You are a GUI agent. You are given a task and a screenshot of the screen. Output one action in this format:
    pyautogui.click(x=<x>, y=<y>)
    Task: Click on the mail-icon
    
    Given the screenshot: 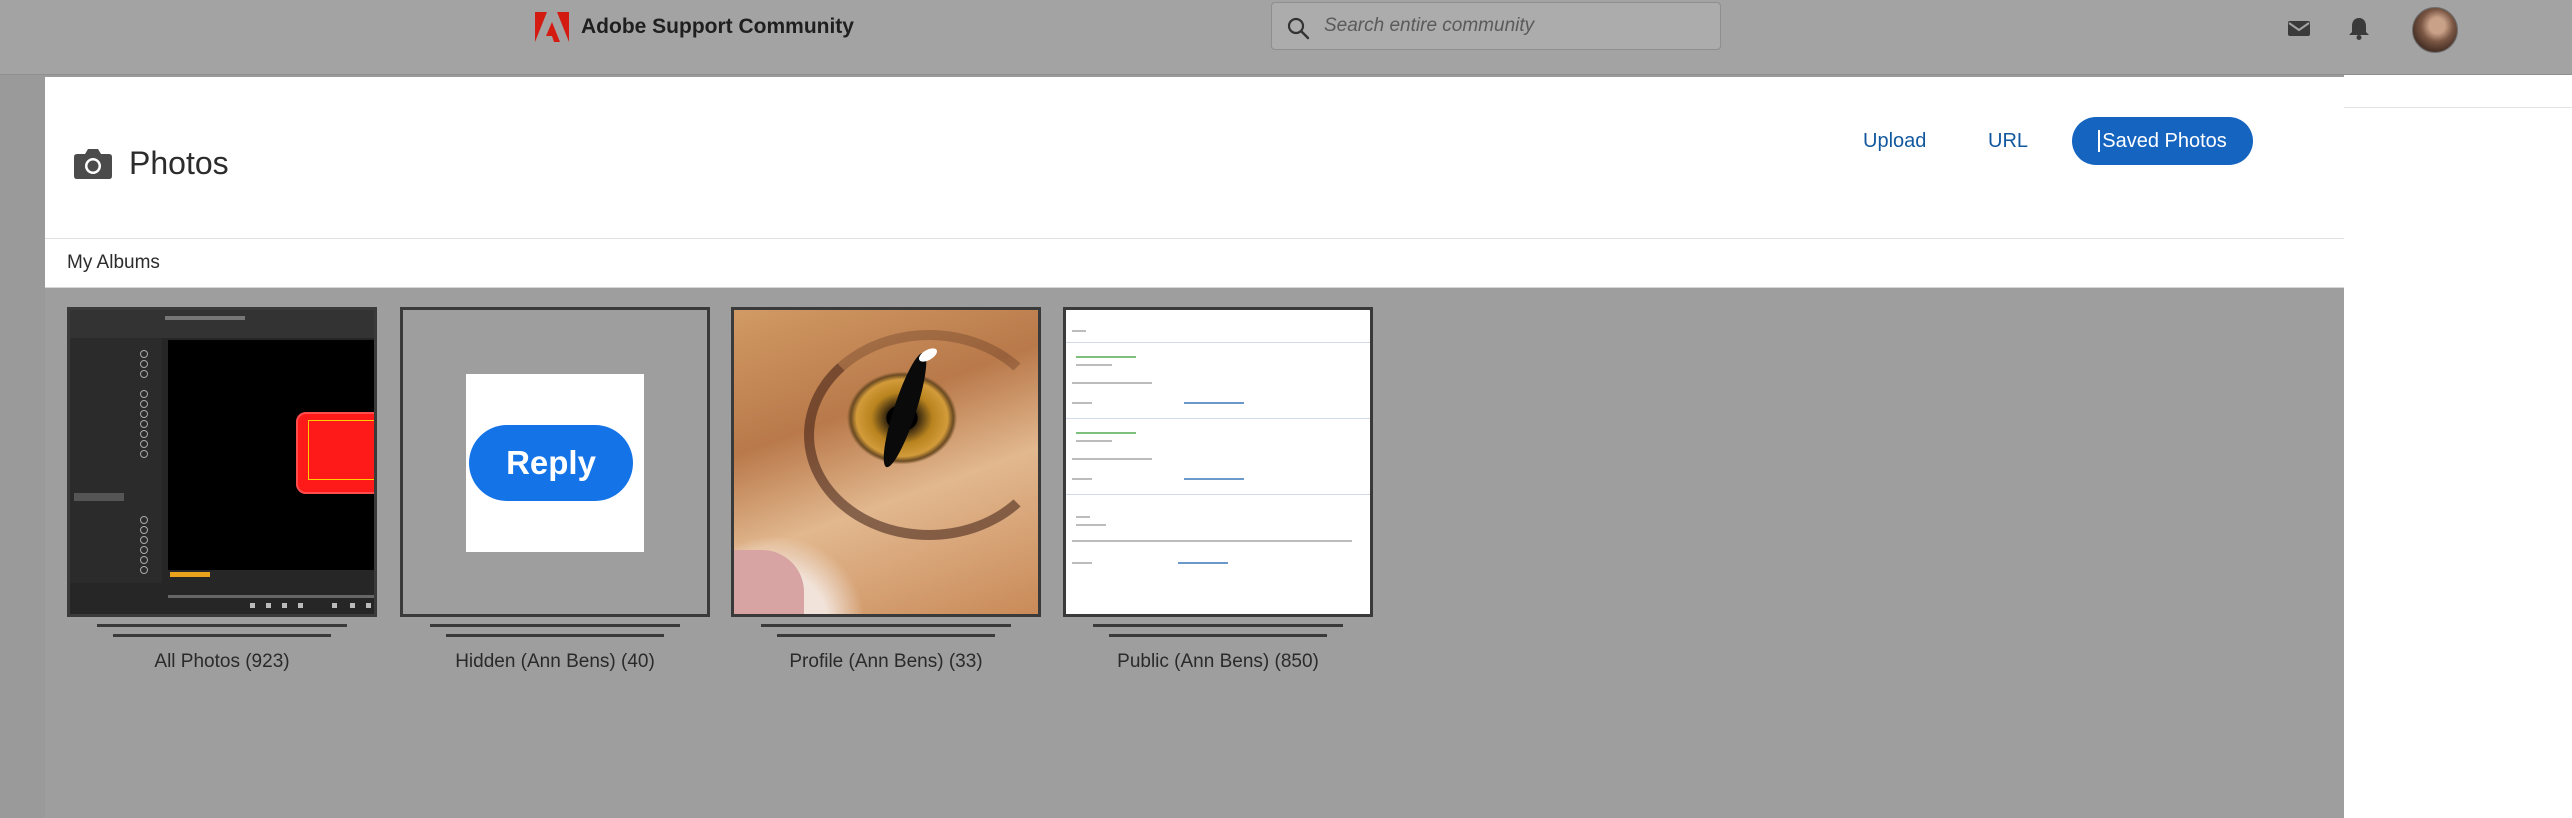 What is the action you would take?
    pyautogui.click(x=2299, y=28)
    